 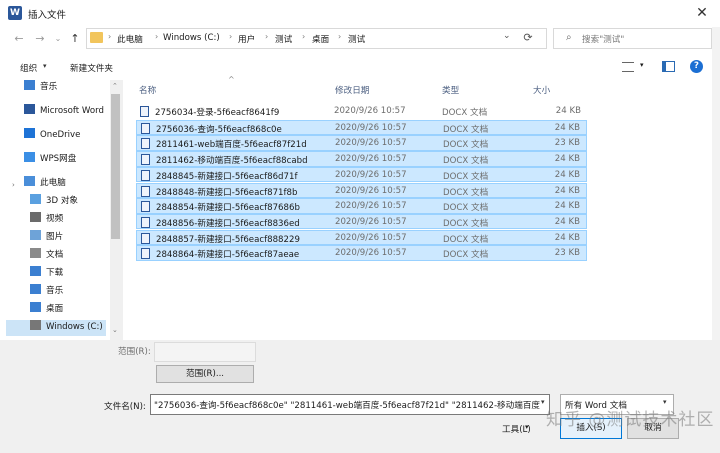 I want to click on column-header-date: 修改日期, so click(x=352, y=90).